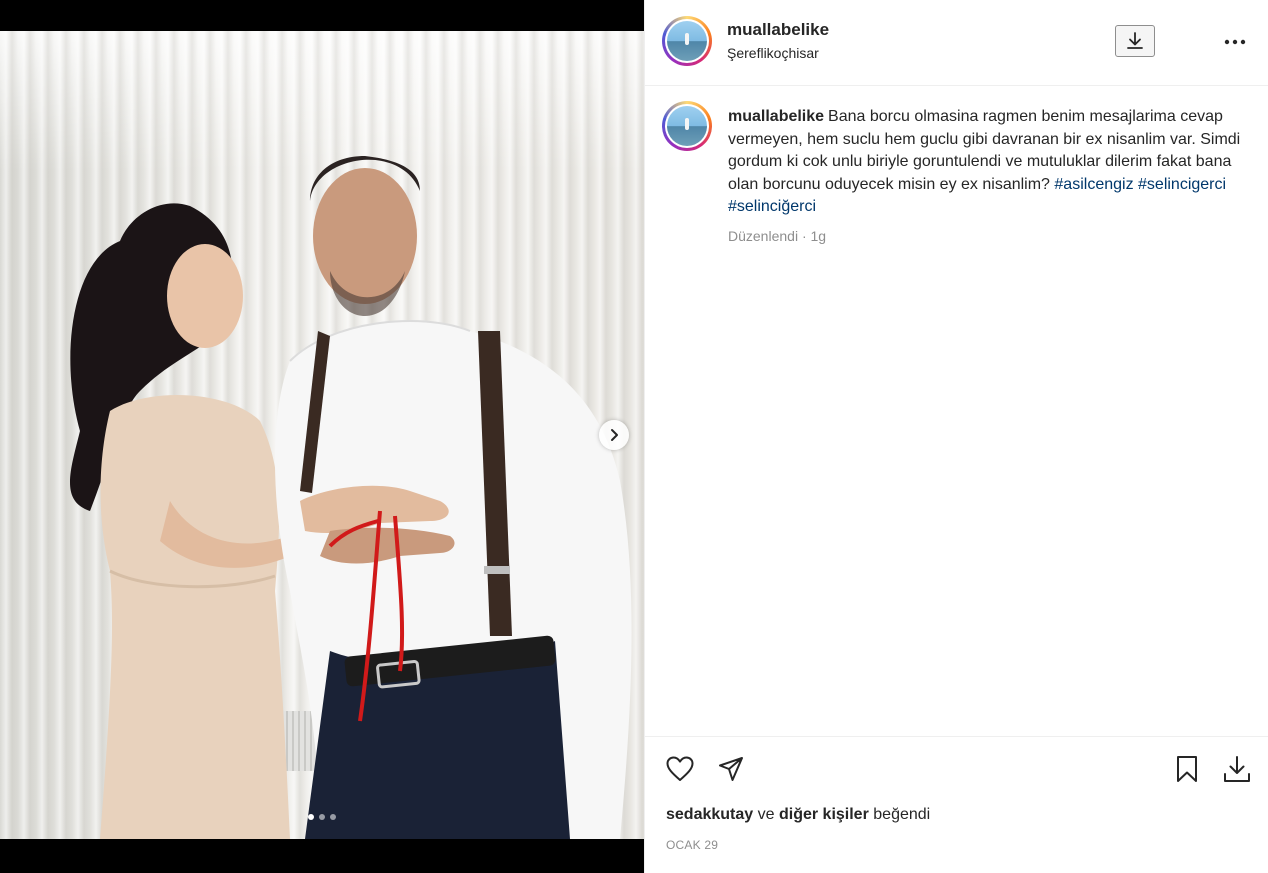 The height and width of the screenshot is (873, 1268). I want to click on caption-avatar-figure, so click(687, 124).